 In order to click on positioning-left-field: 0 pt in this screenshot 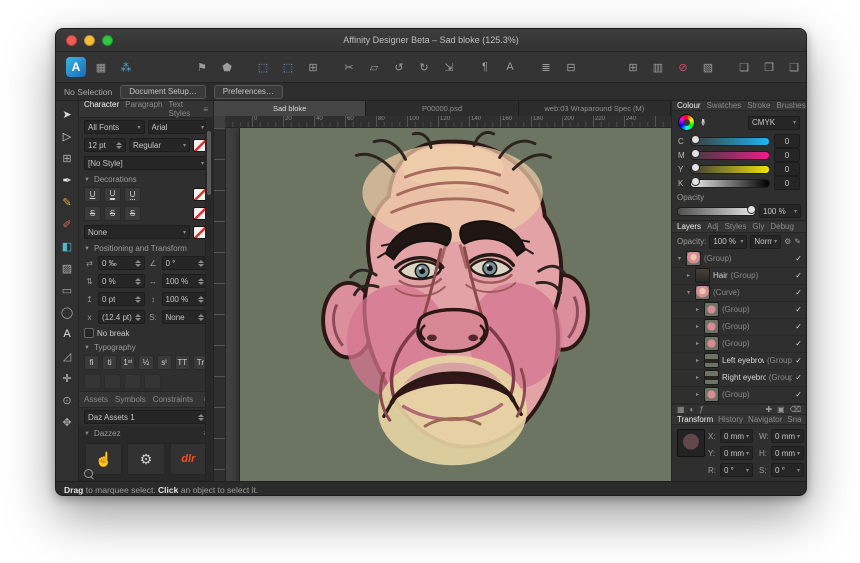, I will do `click(121, 299)`.